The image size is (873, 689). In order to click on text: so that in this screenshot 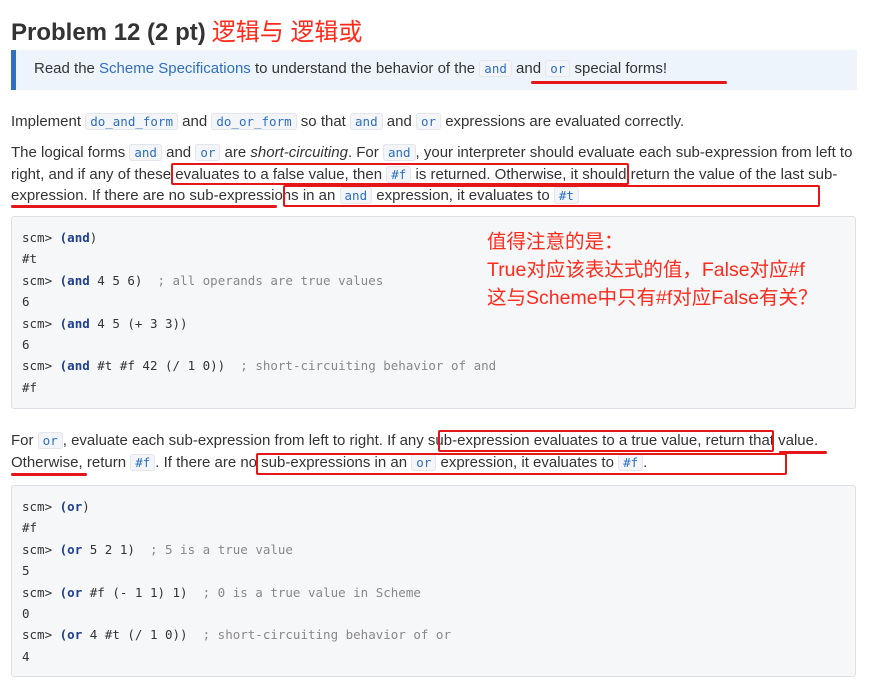, I will do `click(323, 121)`.